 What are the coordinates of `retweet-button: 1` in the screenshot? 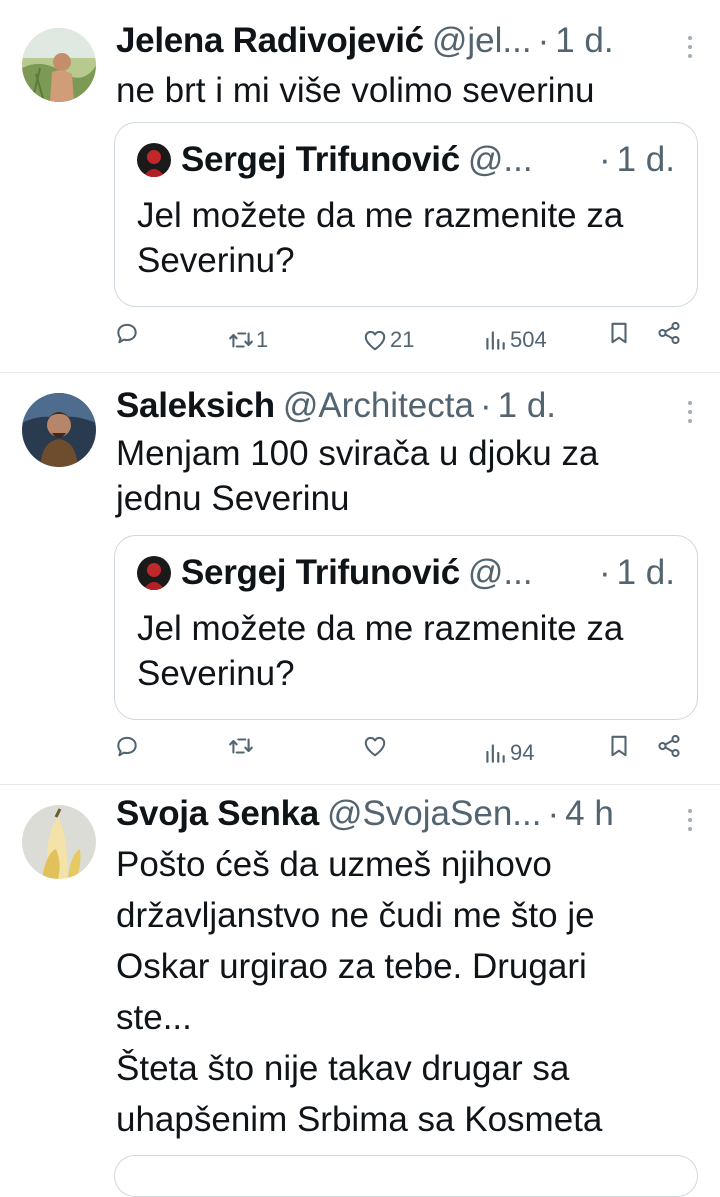 It's located at (248, 340).